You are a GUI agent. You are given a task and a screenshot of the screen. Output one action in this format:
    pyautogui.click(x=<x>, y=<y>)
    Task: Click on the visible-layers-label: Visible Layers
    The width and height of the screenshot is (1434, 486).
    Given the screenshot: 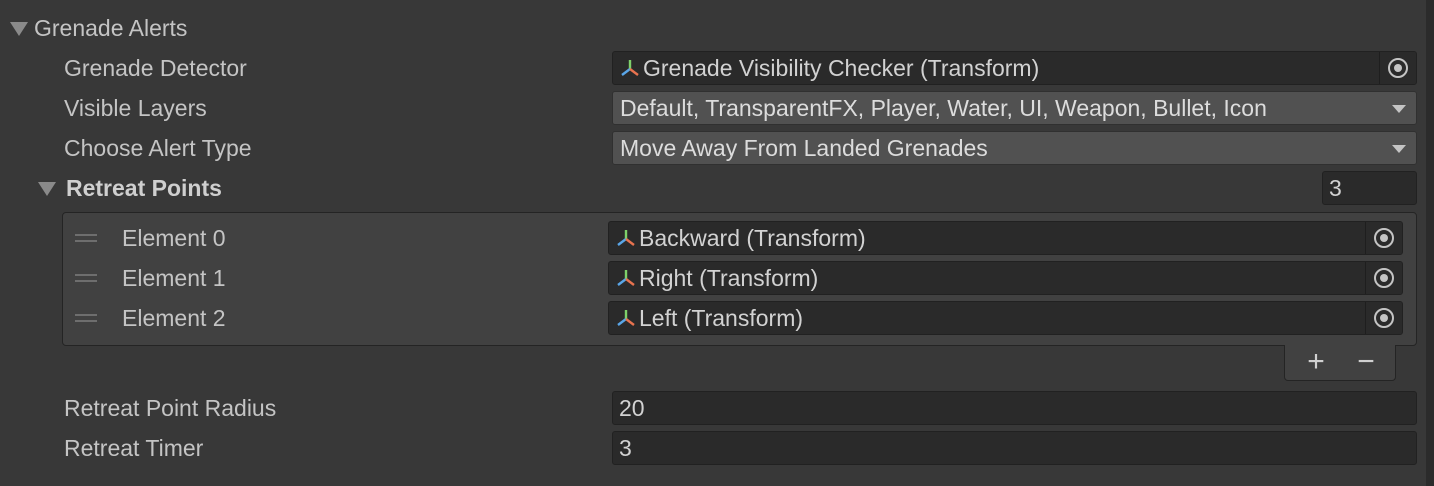 What is the action you would take?
    pyautogui.click(x=135, y=108)
    